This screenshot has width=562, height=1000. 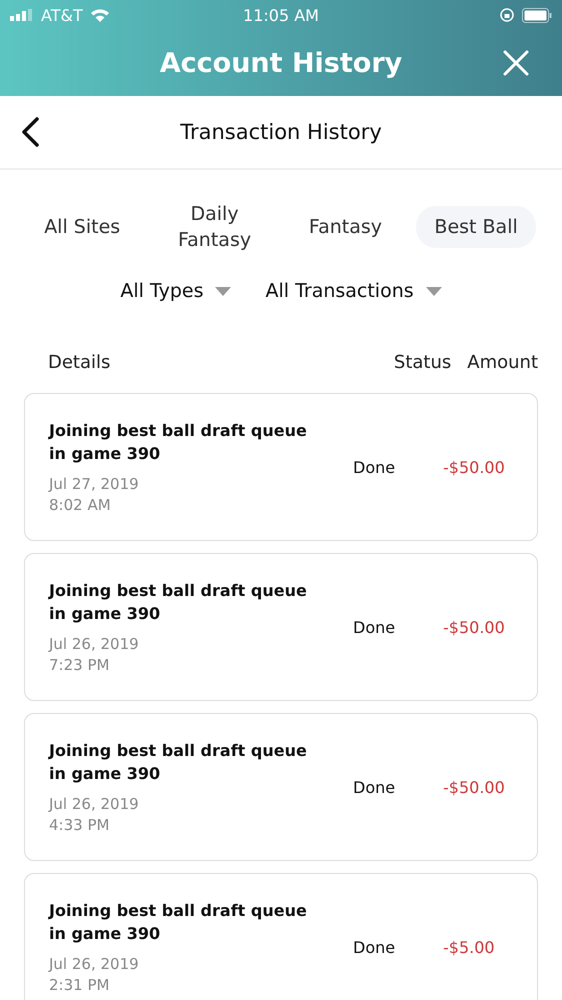 I want to click on site-tab: Fantasy, so click(x=345, y=227).